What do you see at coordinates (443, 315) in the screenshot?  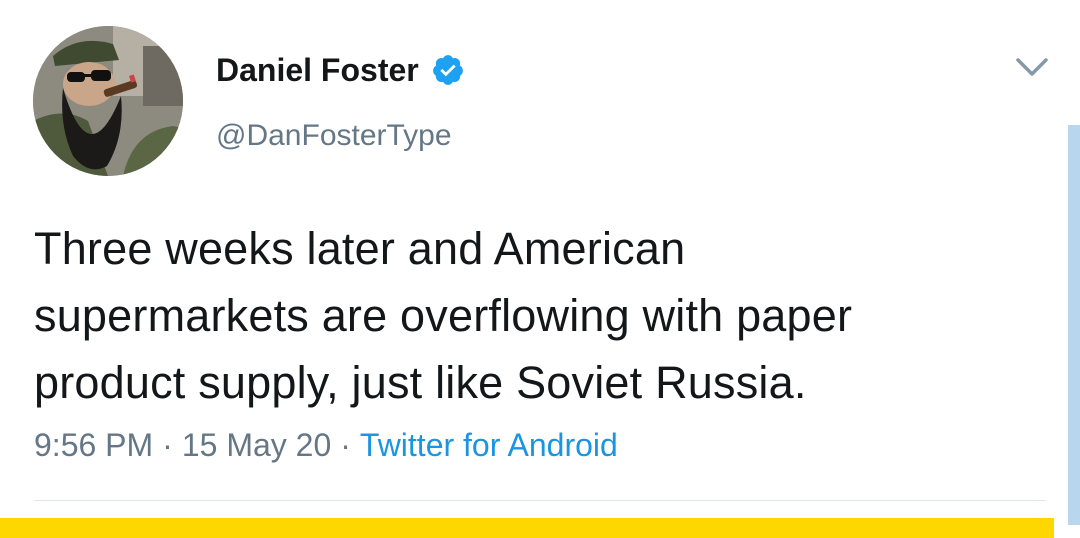 I see `tweet-text-line: supermarkets are overflowing with paper` at bounding box center [443, 315].